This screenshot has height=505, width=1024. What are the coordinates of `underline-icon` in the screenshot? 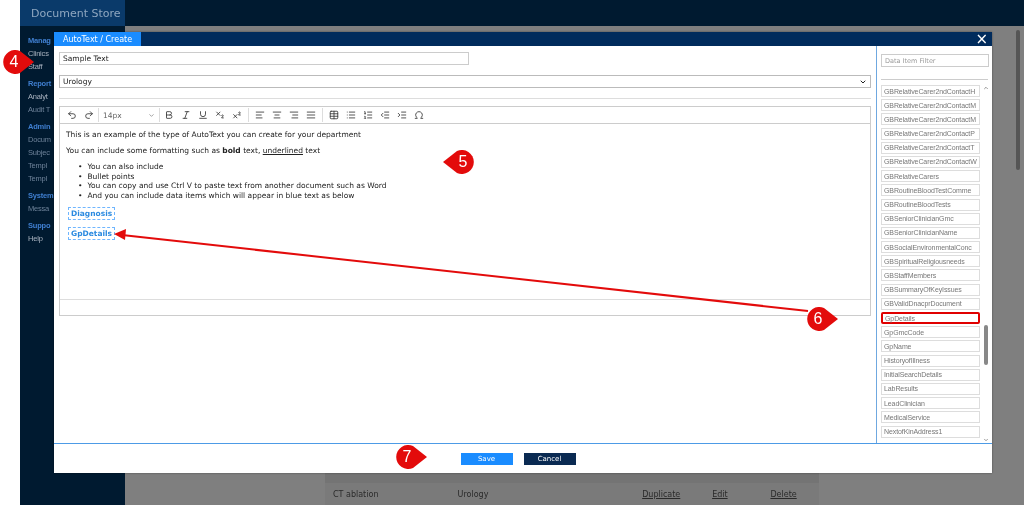 It's located at (203, 115).